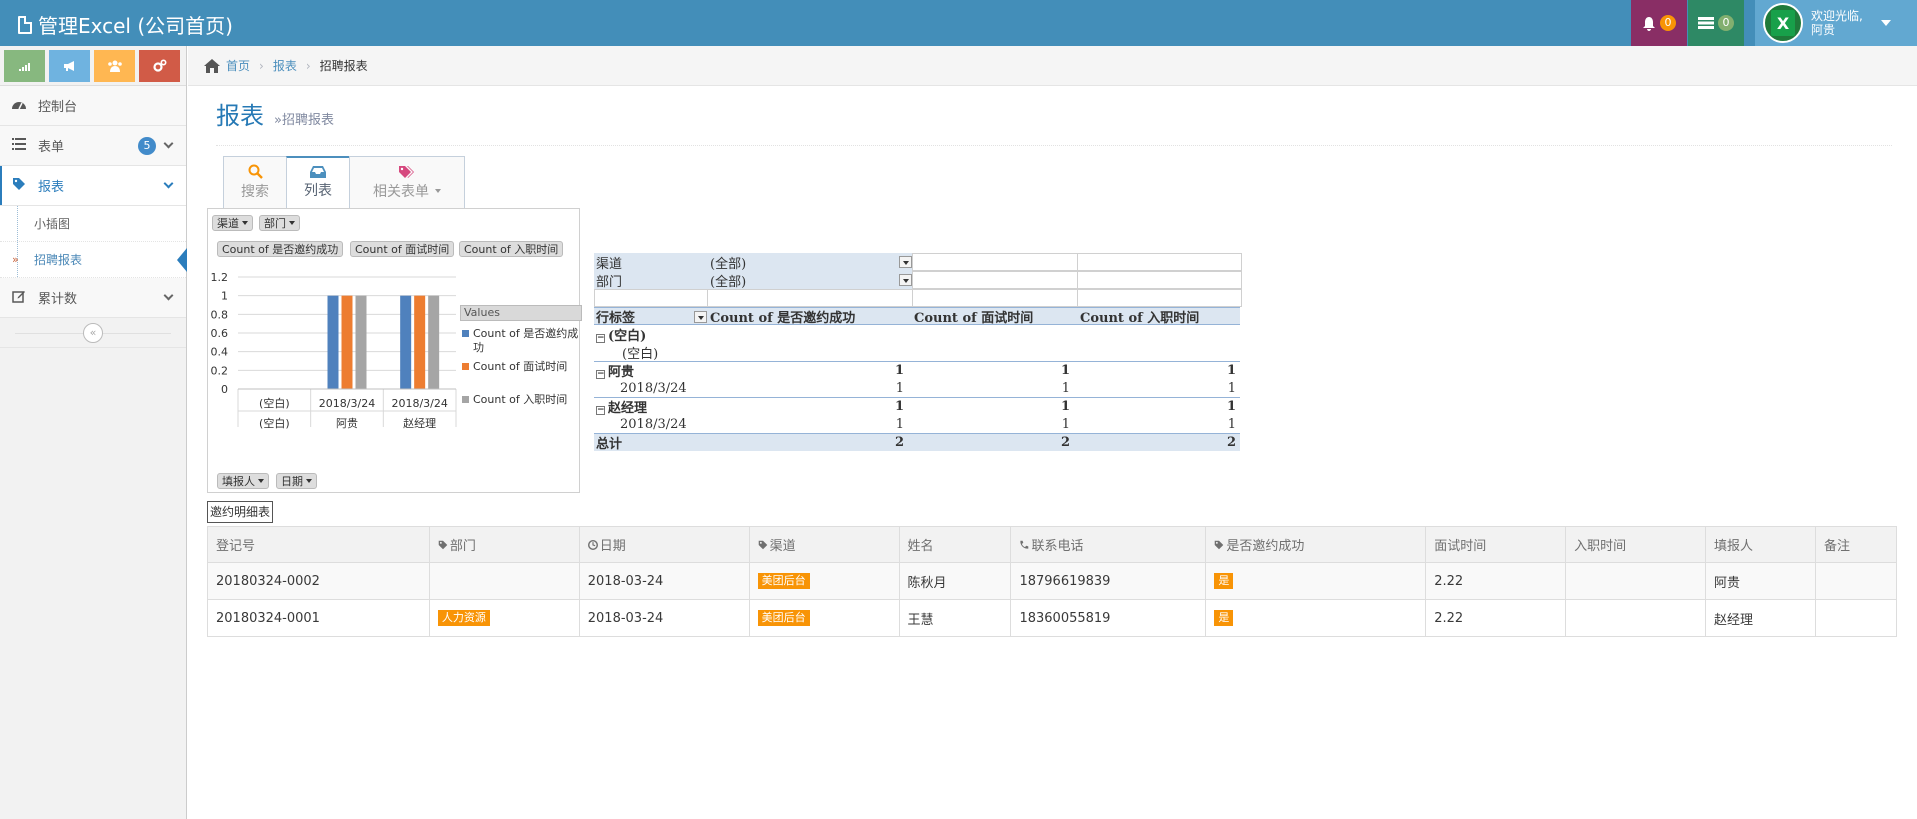 The image size is (1917, 819). Describe the element at coordinates (1496, 544) in the screenshot. I see `table-column-header: 面试时间` at that location.